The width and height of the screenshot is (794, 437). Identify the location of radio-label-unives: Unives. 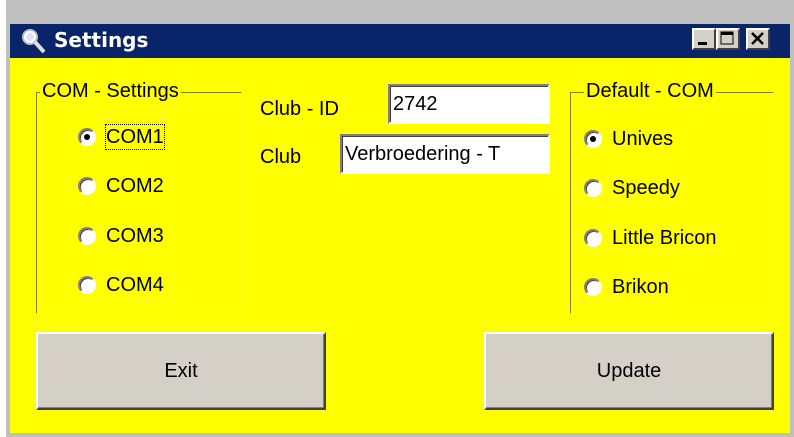
(643, 139).